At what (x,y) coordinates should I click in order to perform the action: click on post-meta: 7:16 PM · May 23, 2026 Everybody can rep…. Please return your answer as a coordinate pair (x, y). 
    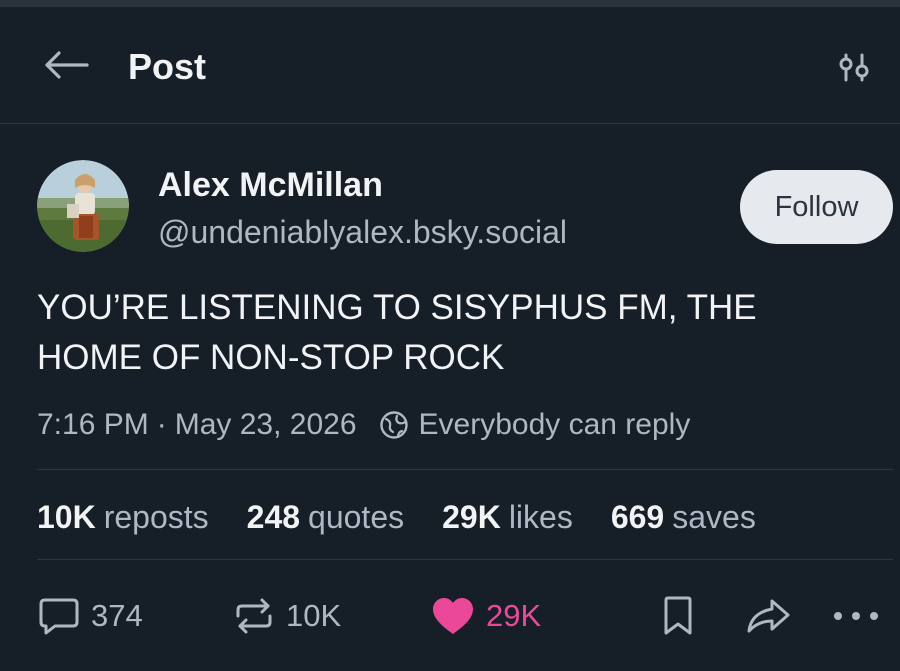
    Looking at the image, I should click on (363, 425).